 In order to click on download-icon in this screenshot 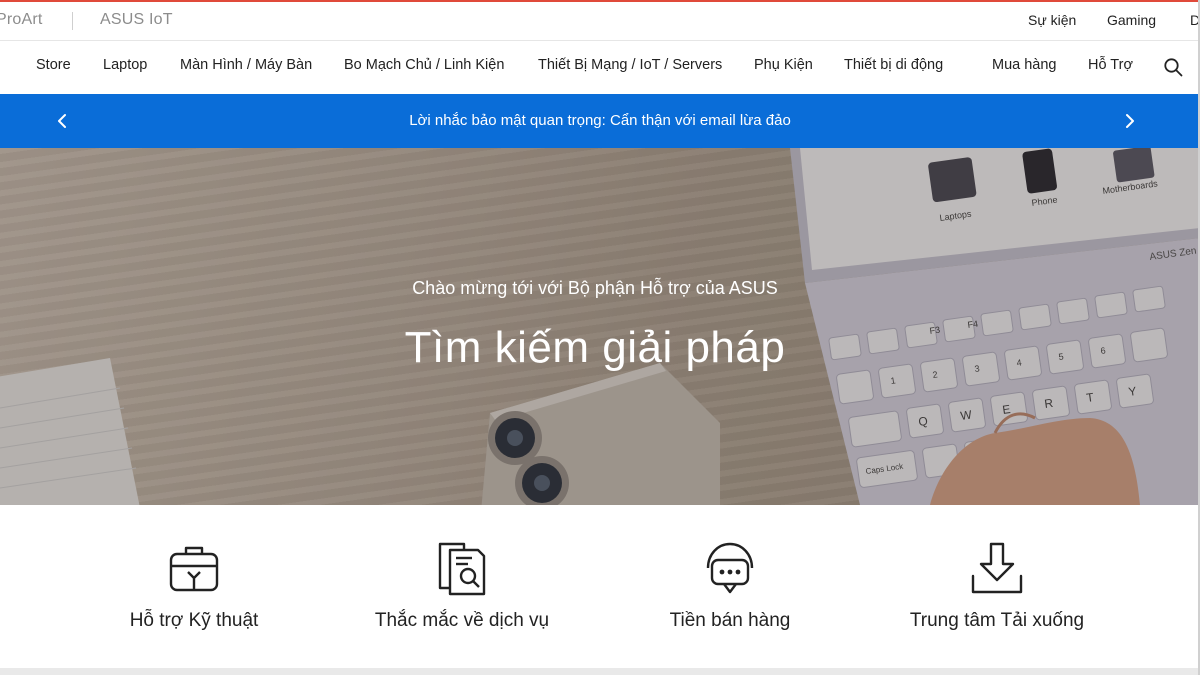, I will do `click(997, 568)`.